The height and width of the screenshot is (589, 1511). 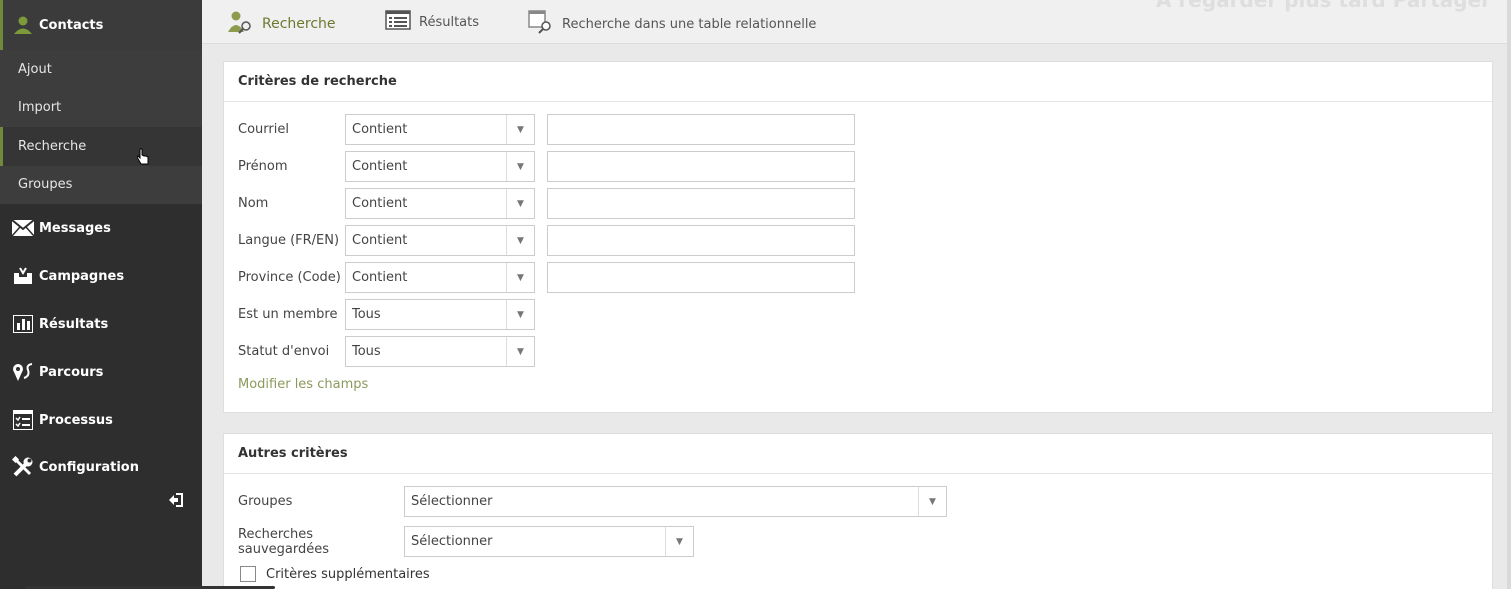 What do you see at coordinates (101, 146) in the screenshot?
I see `submenu-item-recherche: Recherche` at bounding box center [101, 146].